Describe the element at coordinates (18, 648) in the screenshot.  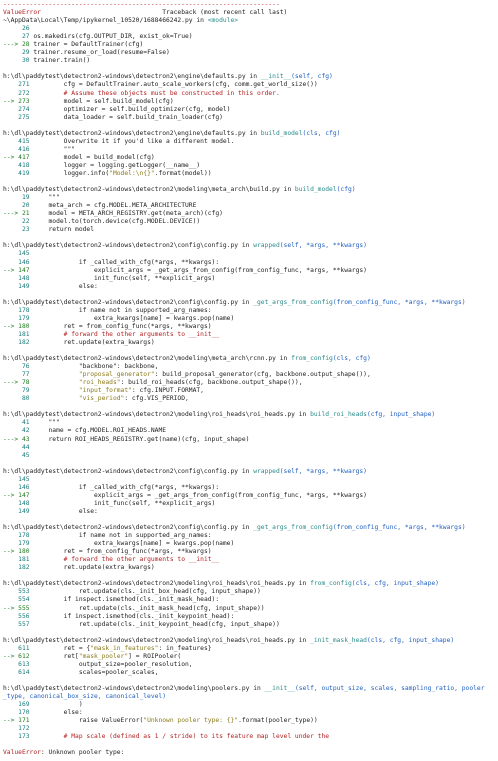
I see `traceback-segment: 611` at that location.